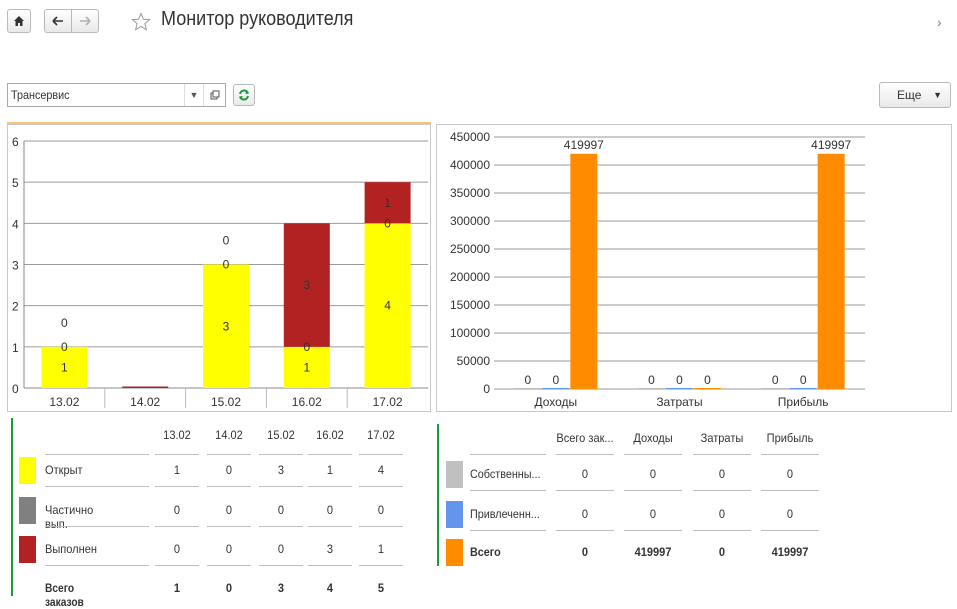 Image resolution: width=957 pixels, height=609 pixels. I want to click on data-label: 3, so click(306, 285).